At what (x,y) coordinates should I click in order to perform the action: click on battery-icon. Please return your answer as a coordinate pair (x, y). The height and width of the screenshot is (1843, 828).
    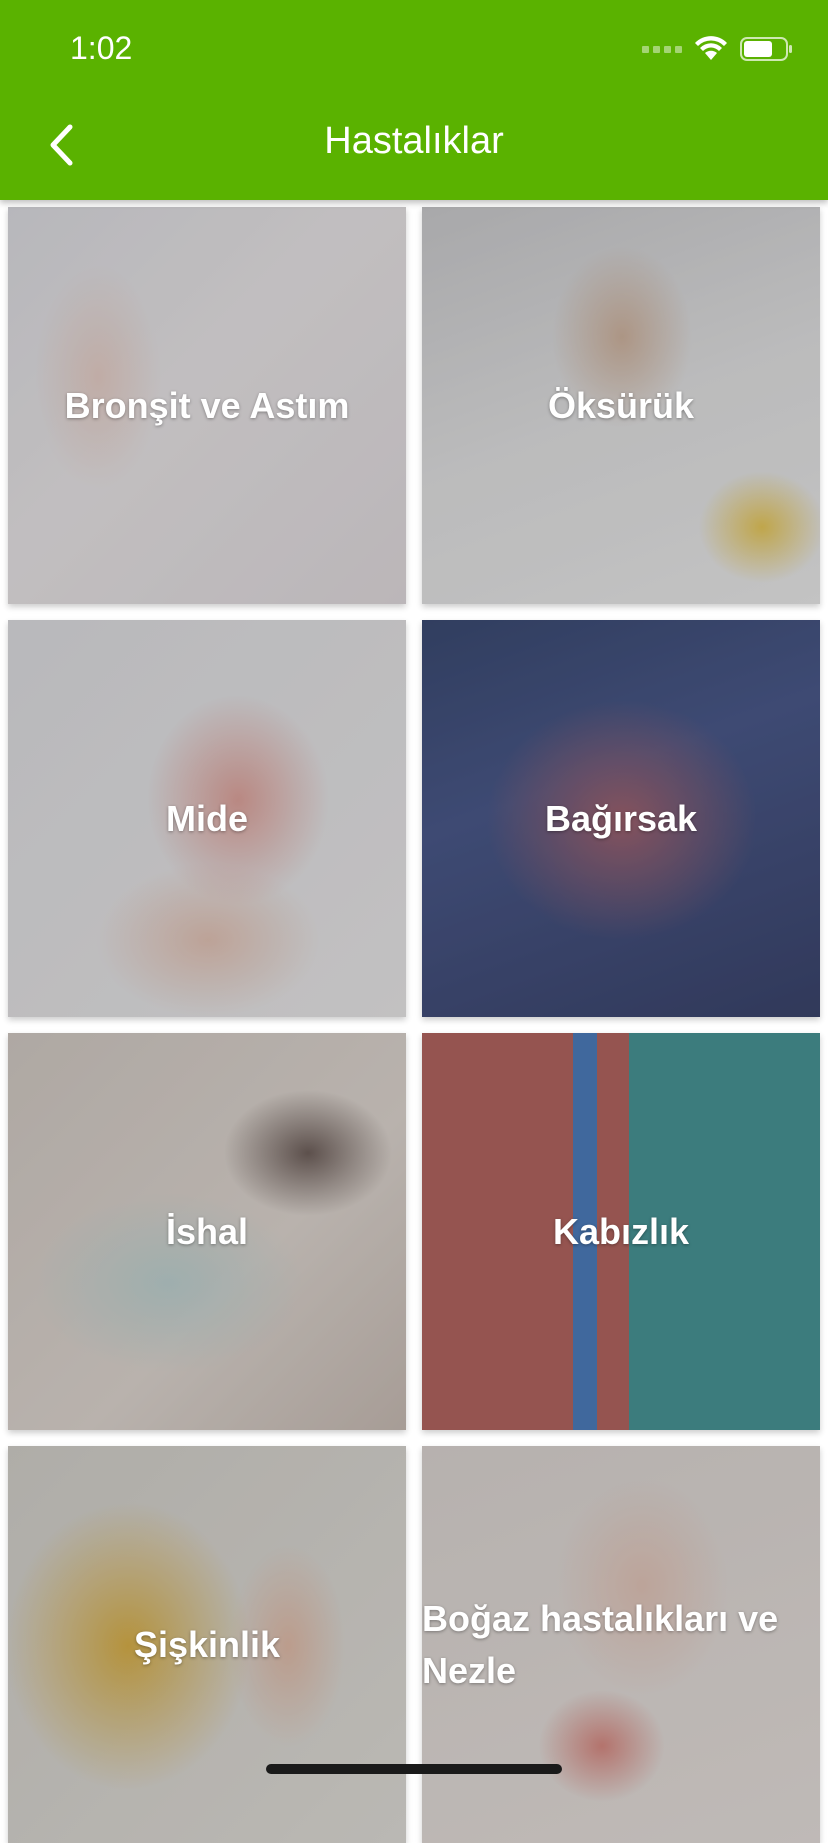
    Looking at the image, I should click on (766, 49).